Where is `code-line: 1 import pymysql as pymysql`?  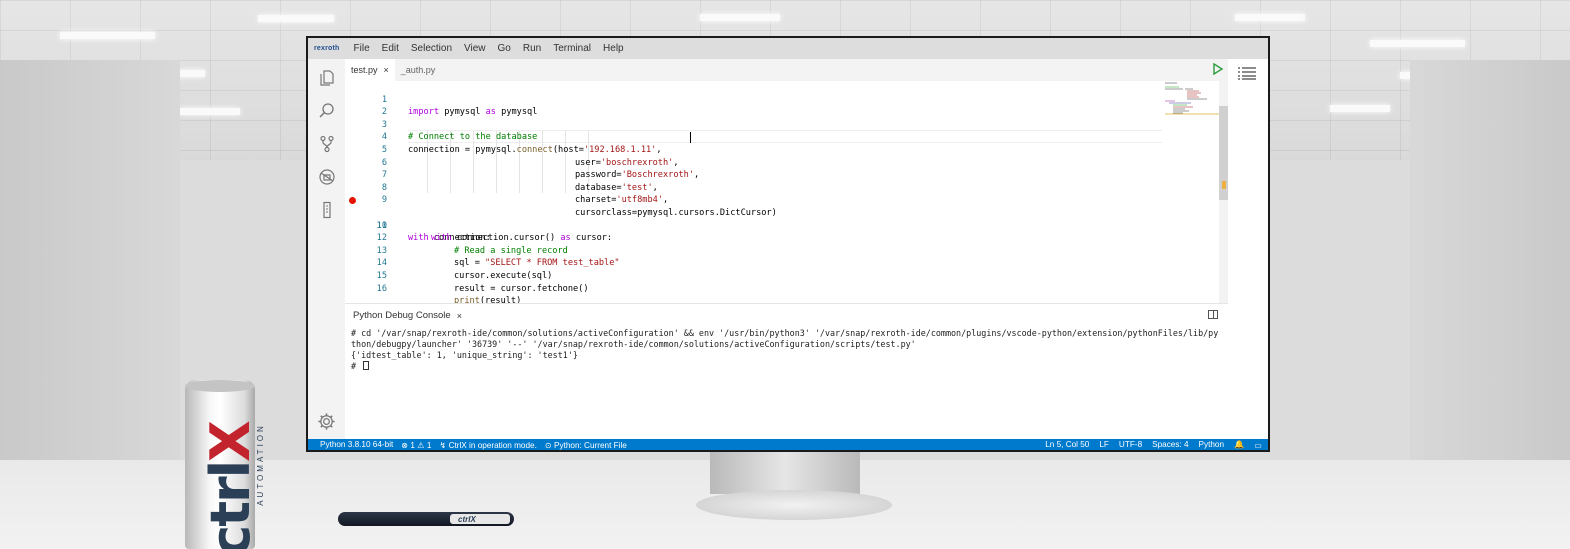
code-line: 1 import pymysql as pymysql is located at coordinates (775, 99).